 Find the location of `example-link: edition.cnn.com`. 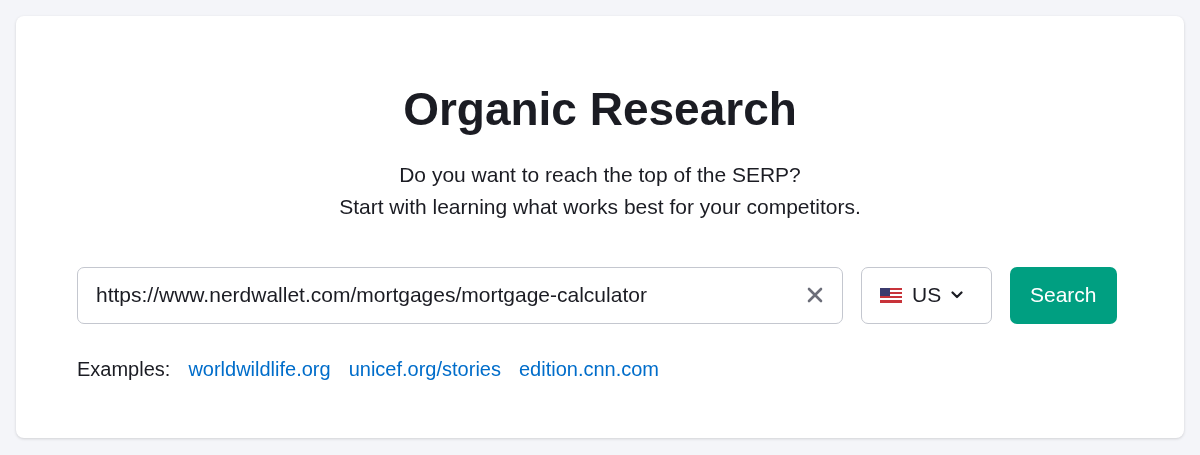

example-link: edition.cnn.com is located at coordinates (589, 368).